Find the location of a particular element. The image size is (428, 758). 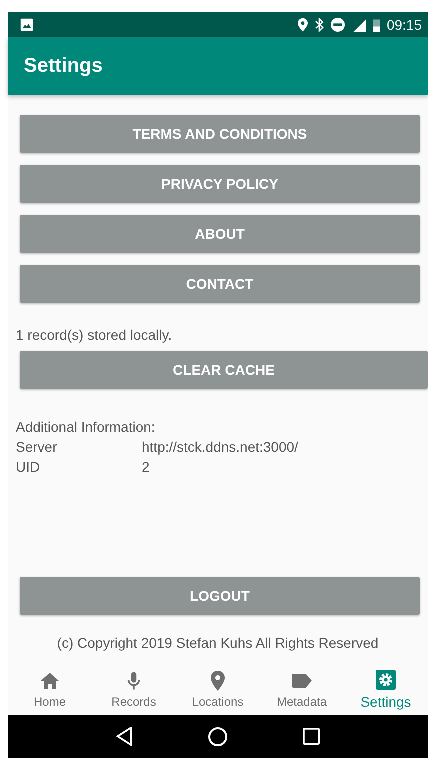

back-icon is located at coordinates (124, 736).